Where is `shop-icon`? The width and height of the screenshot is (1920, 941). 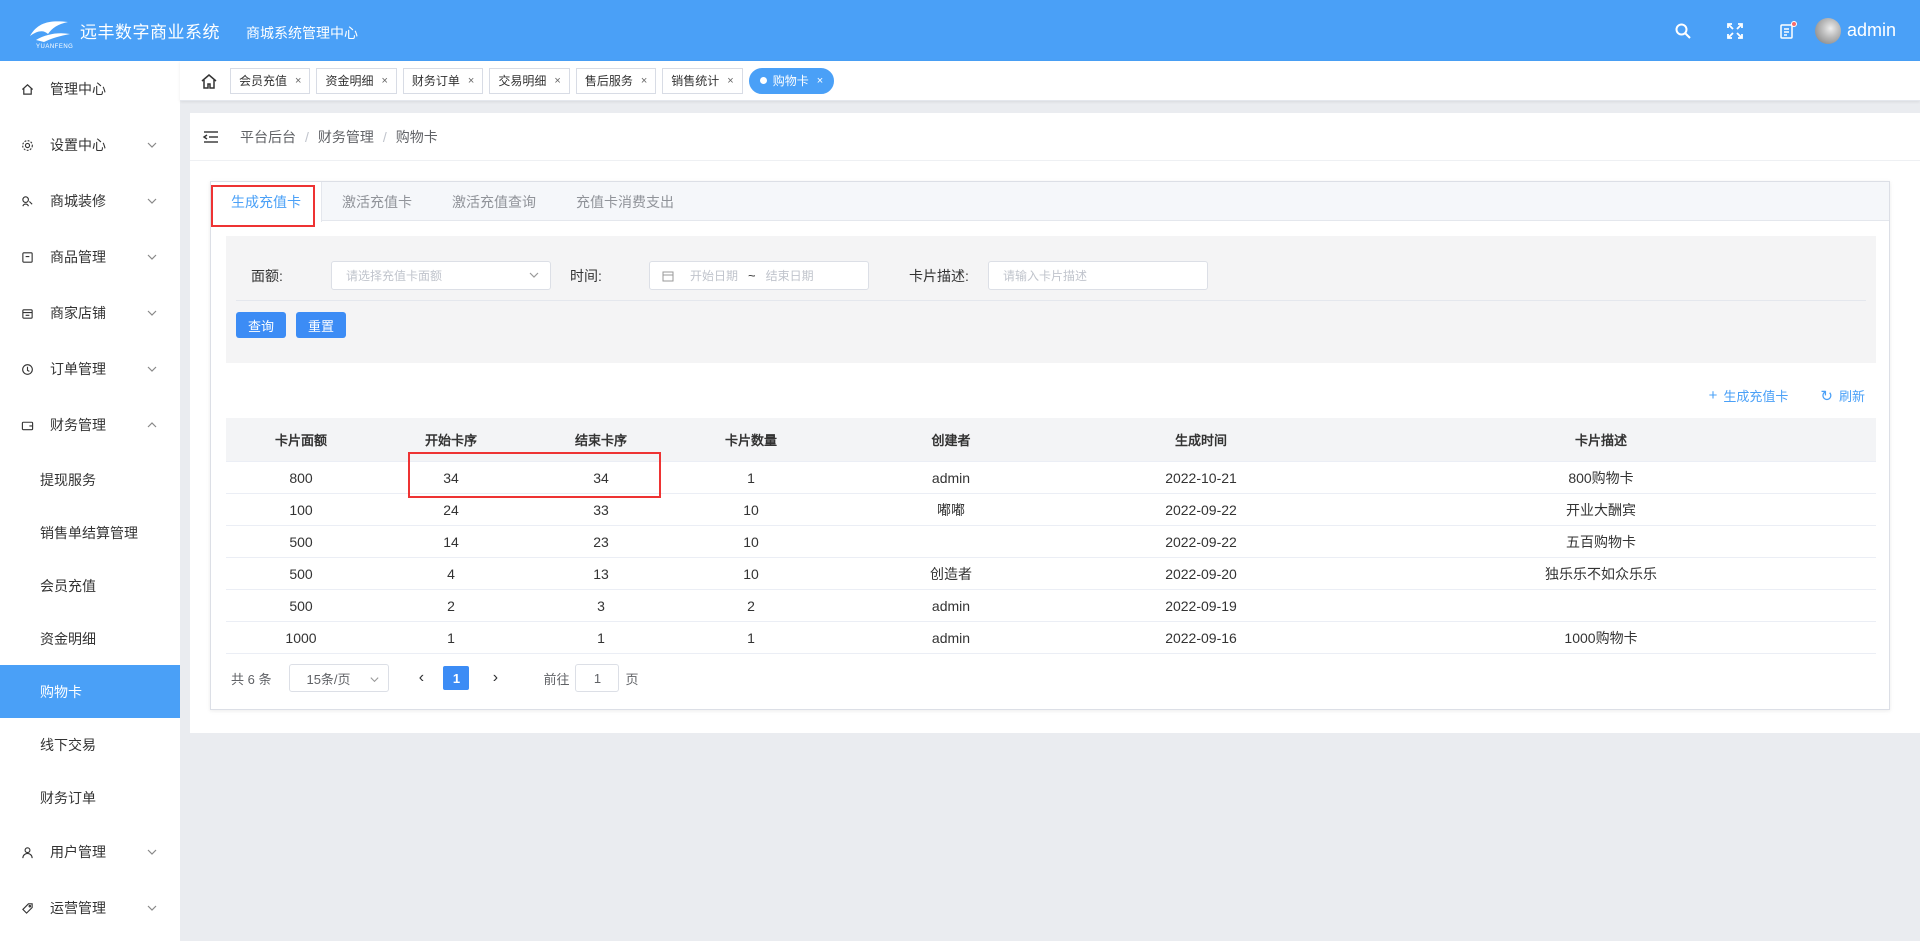
shop-icon is located at coordinates (27, 313).